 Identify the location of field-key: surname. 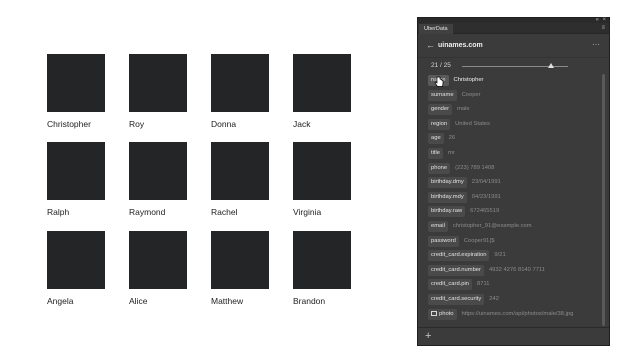
(442, 95).